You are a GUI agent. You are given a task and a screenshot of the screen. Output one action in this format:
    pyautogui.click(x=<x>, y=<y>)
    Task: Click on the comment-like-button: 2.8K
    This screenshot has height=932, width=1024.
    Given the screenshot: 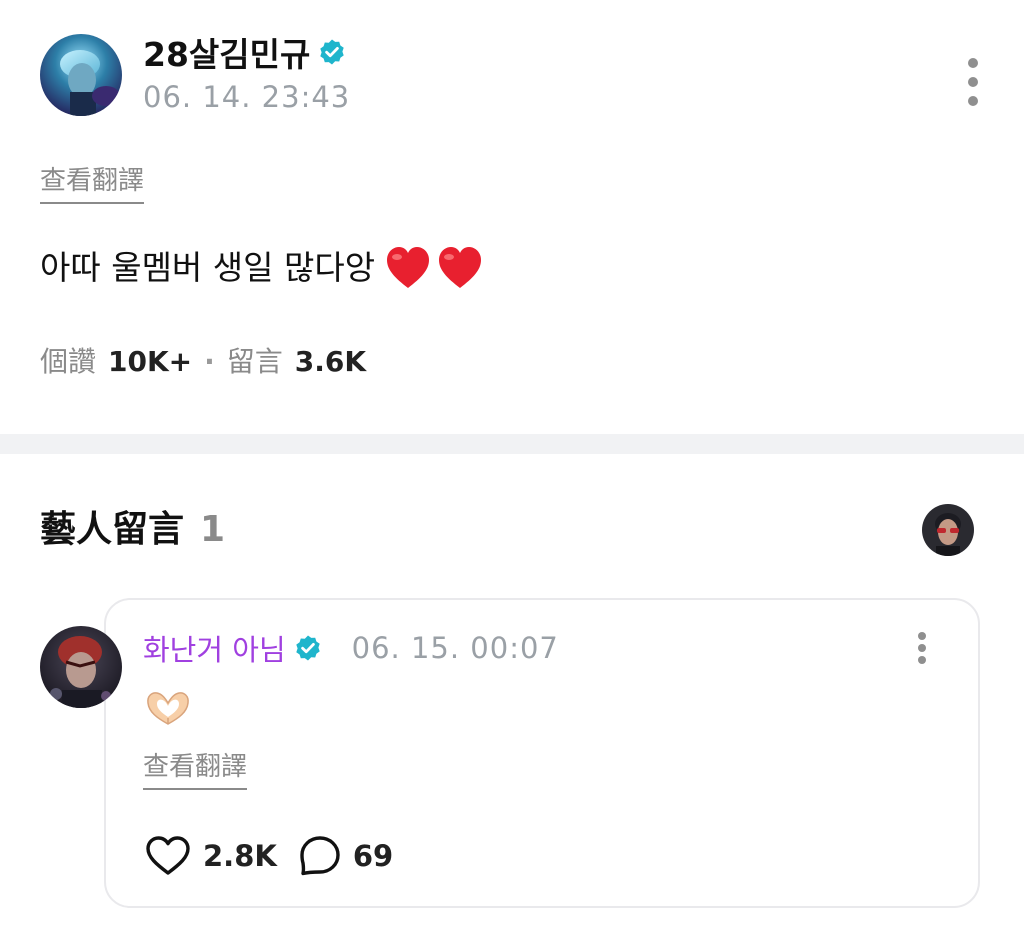 What is the action you would take?
    pyautogui.click(x=211, y=856)
    